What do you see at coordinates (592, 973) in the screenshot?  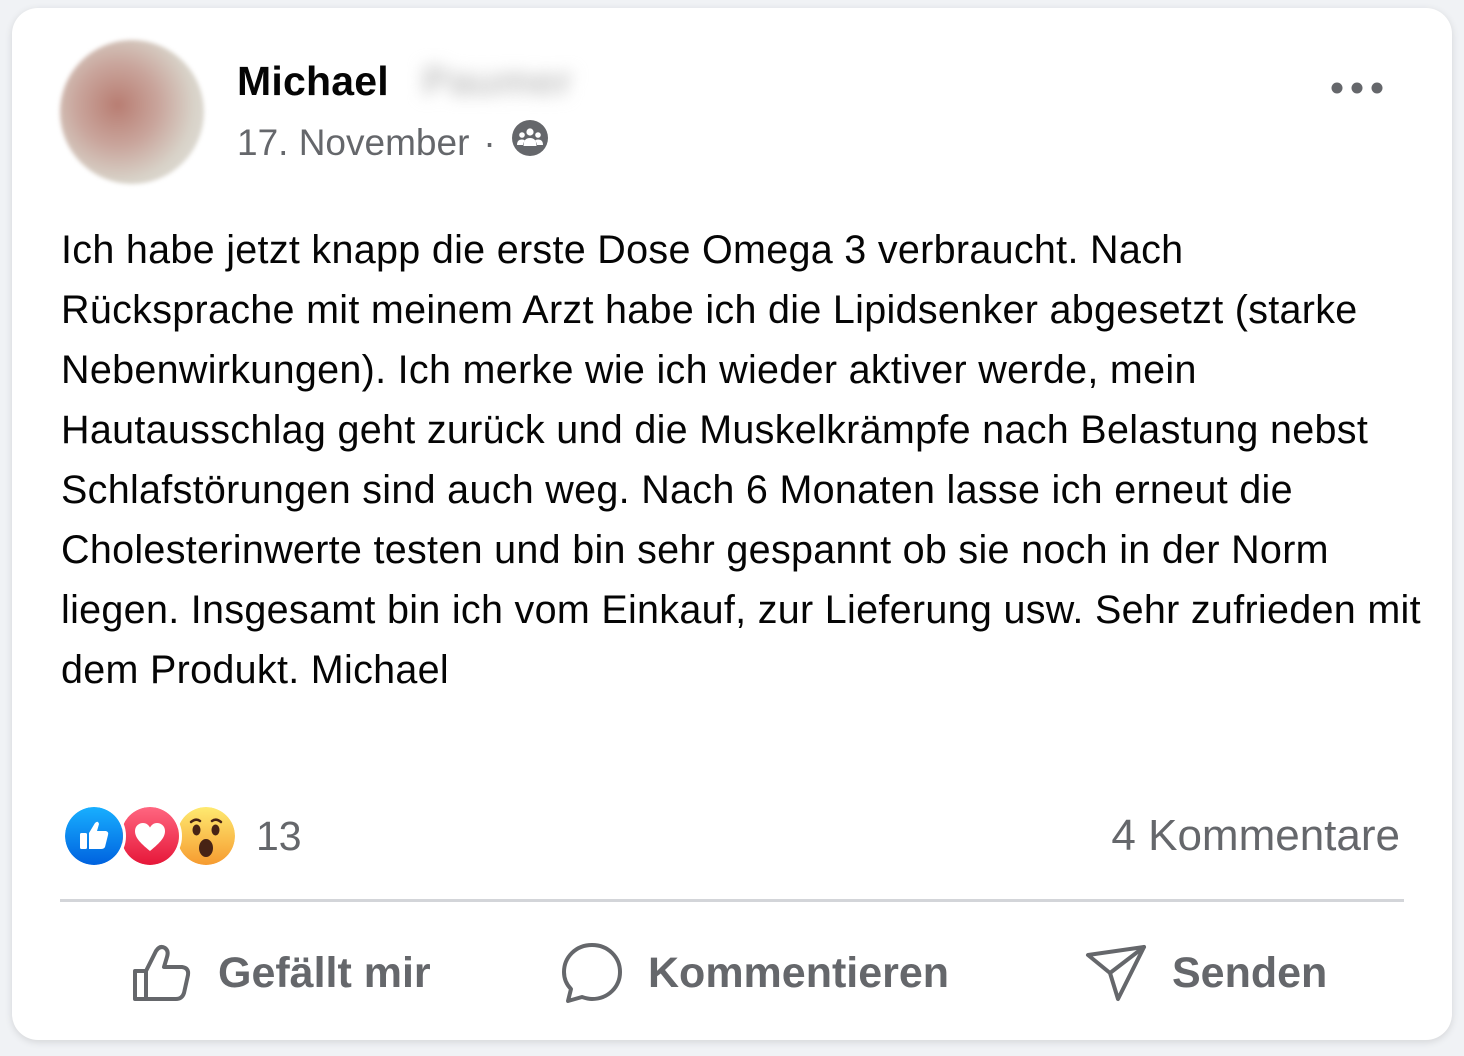 I see `speech-bubble-icon` at bounding box center [592, 973].